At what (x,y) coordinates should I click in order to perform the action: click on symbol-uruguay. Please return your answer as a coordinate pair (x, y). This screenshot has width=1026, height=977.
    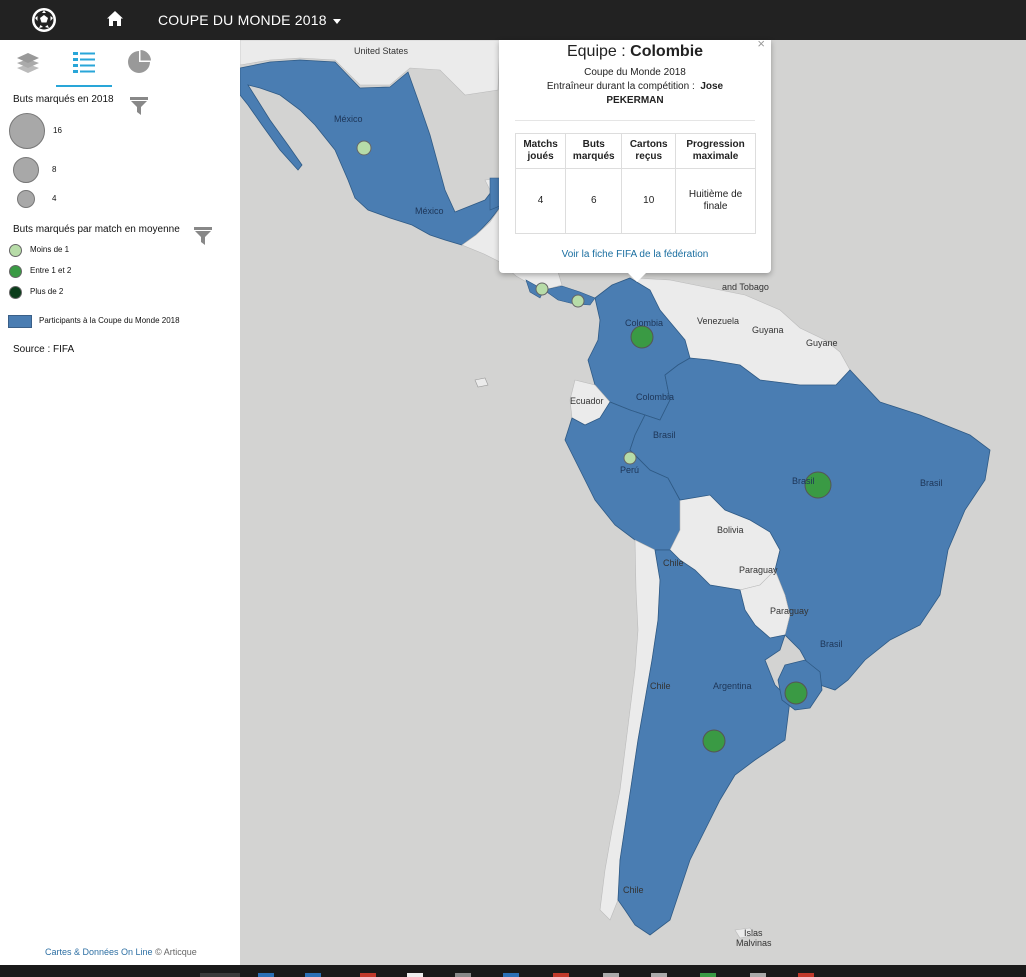
    Looking at the image, I should click on (796, 693).